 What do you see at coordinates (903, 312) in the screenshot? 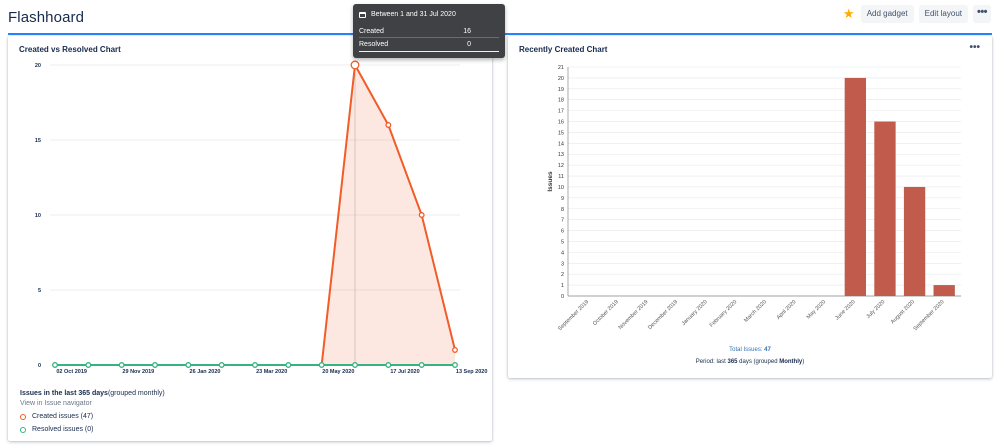
I see `x-tick-label: August 2020` at bounding box center [903, 312].